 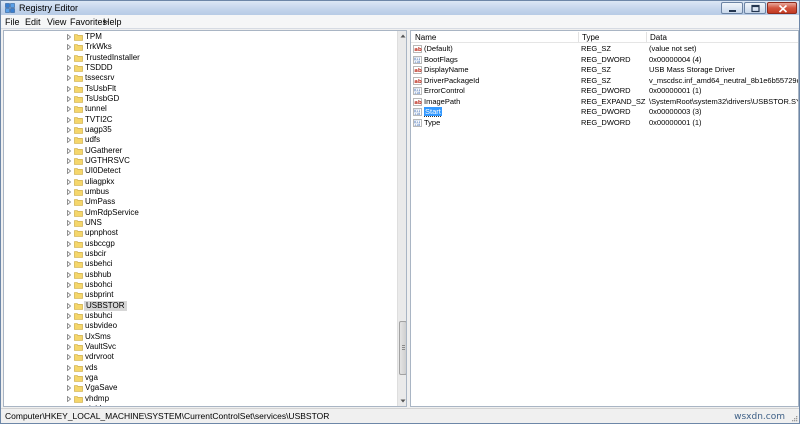 I want to click on tree-item: USBSTOR, so click(x=200, y=305).